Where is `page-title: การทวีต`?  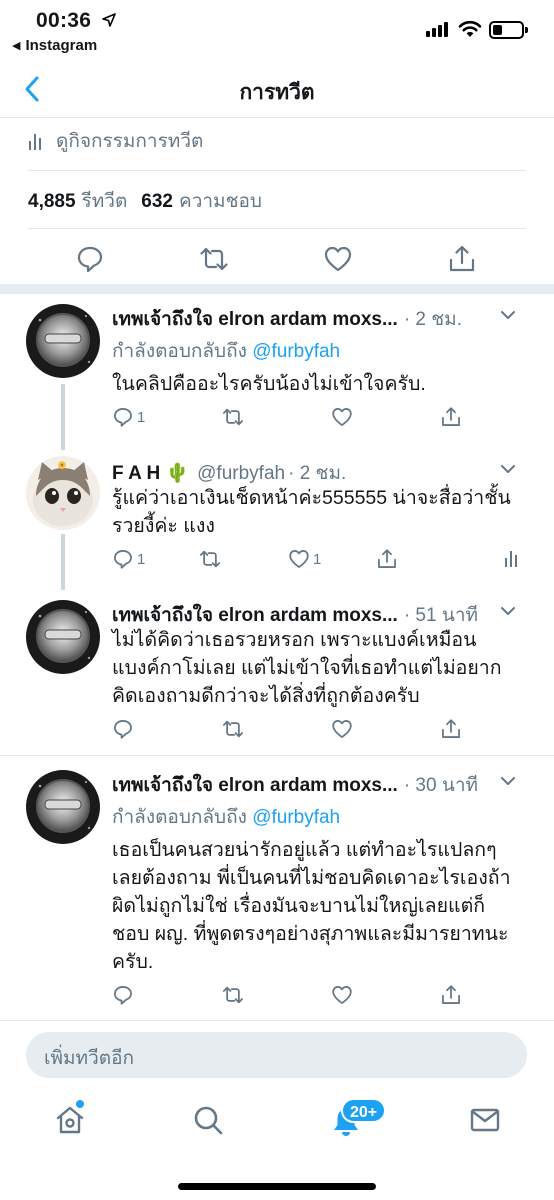
page-title: การทวีต is located at coordinates (277, 92).